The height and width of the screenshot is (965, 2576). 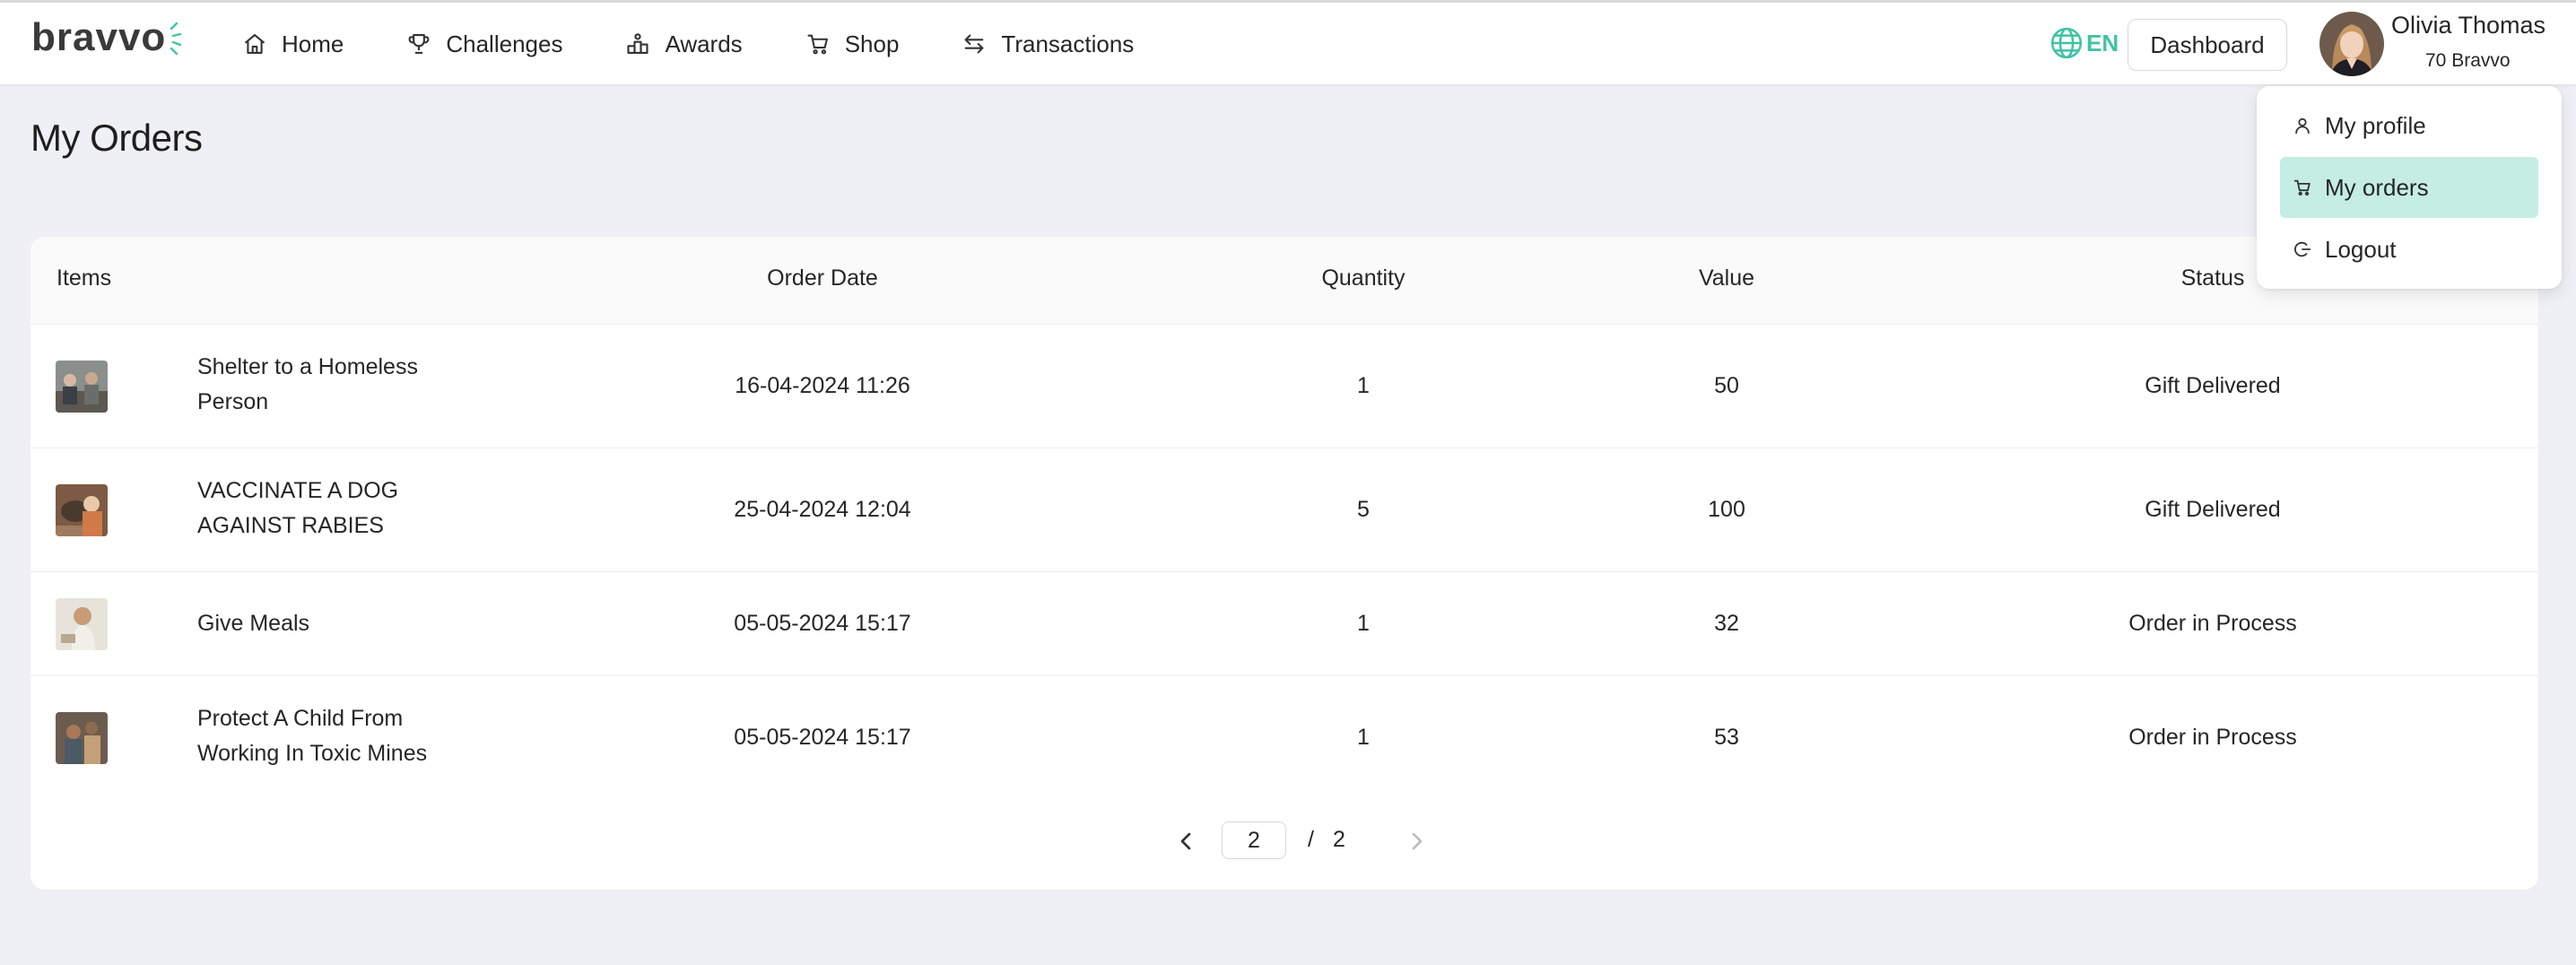 I want to click on table-header: Items Order Date Quantity Value Status, so click(x=1284, y=281).